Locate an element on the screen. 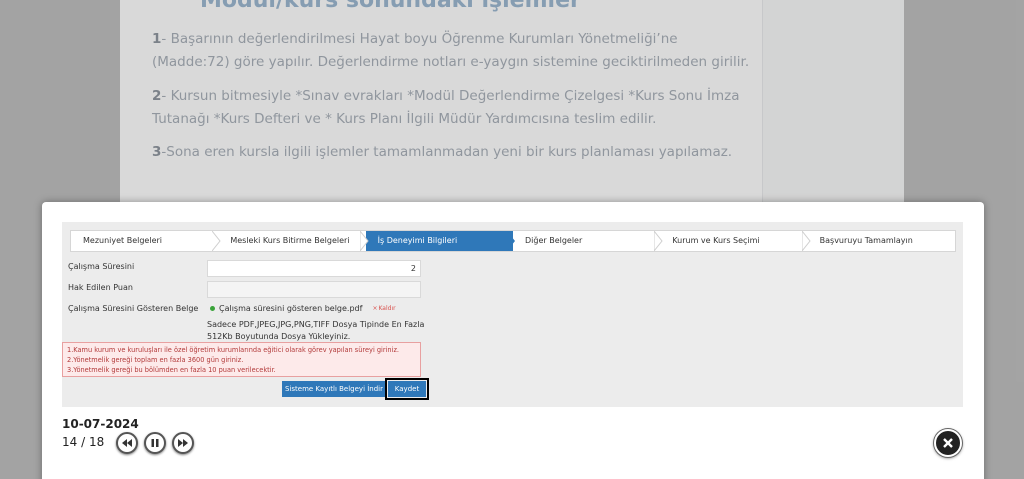 The height and width of the screenshot is (479, 1024). save-button: Kaydet is located at coordinates (407, 389).